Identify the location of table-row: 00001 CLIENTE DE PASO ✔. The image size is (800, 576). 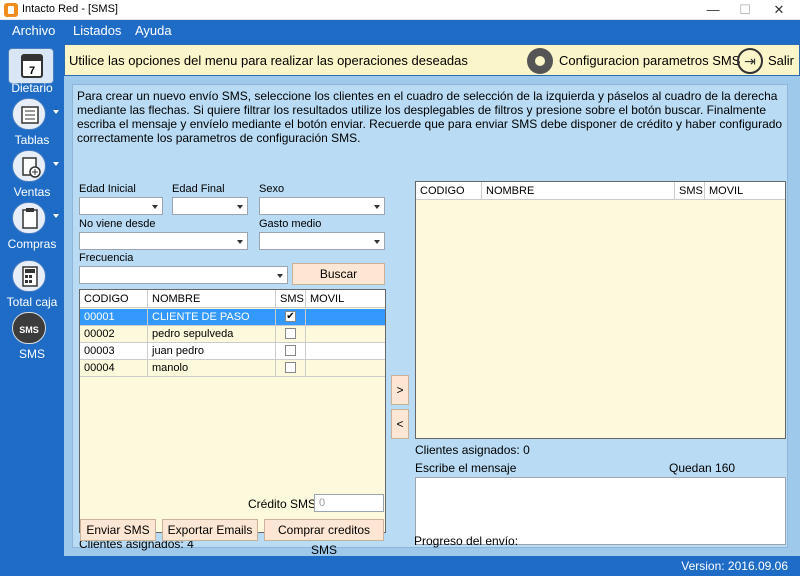
(232, 317).